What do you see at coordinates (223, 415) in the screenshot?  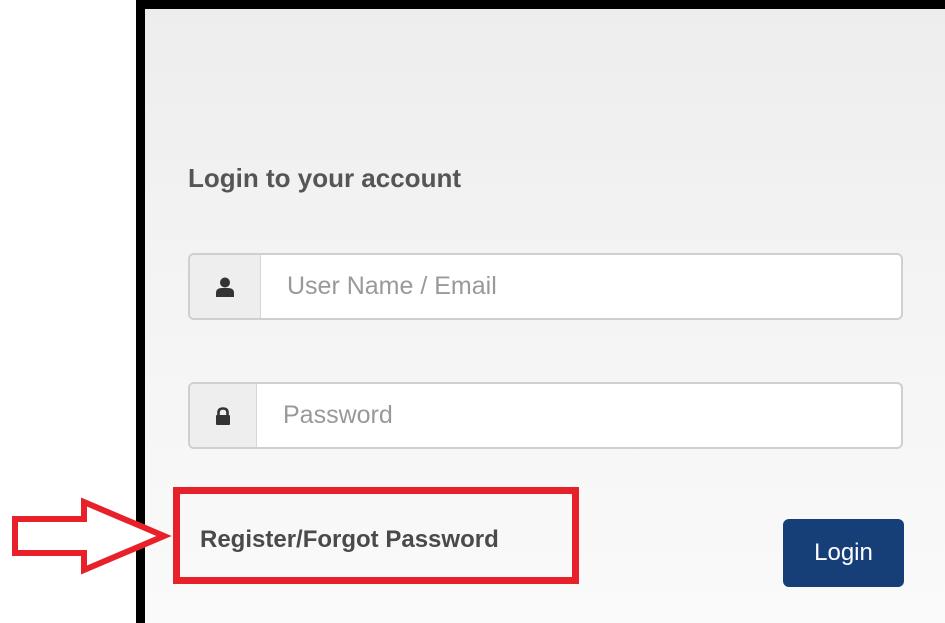 I see `lock-icon` at bounding box center [223, 415].